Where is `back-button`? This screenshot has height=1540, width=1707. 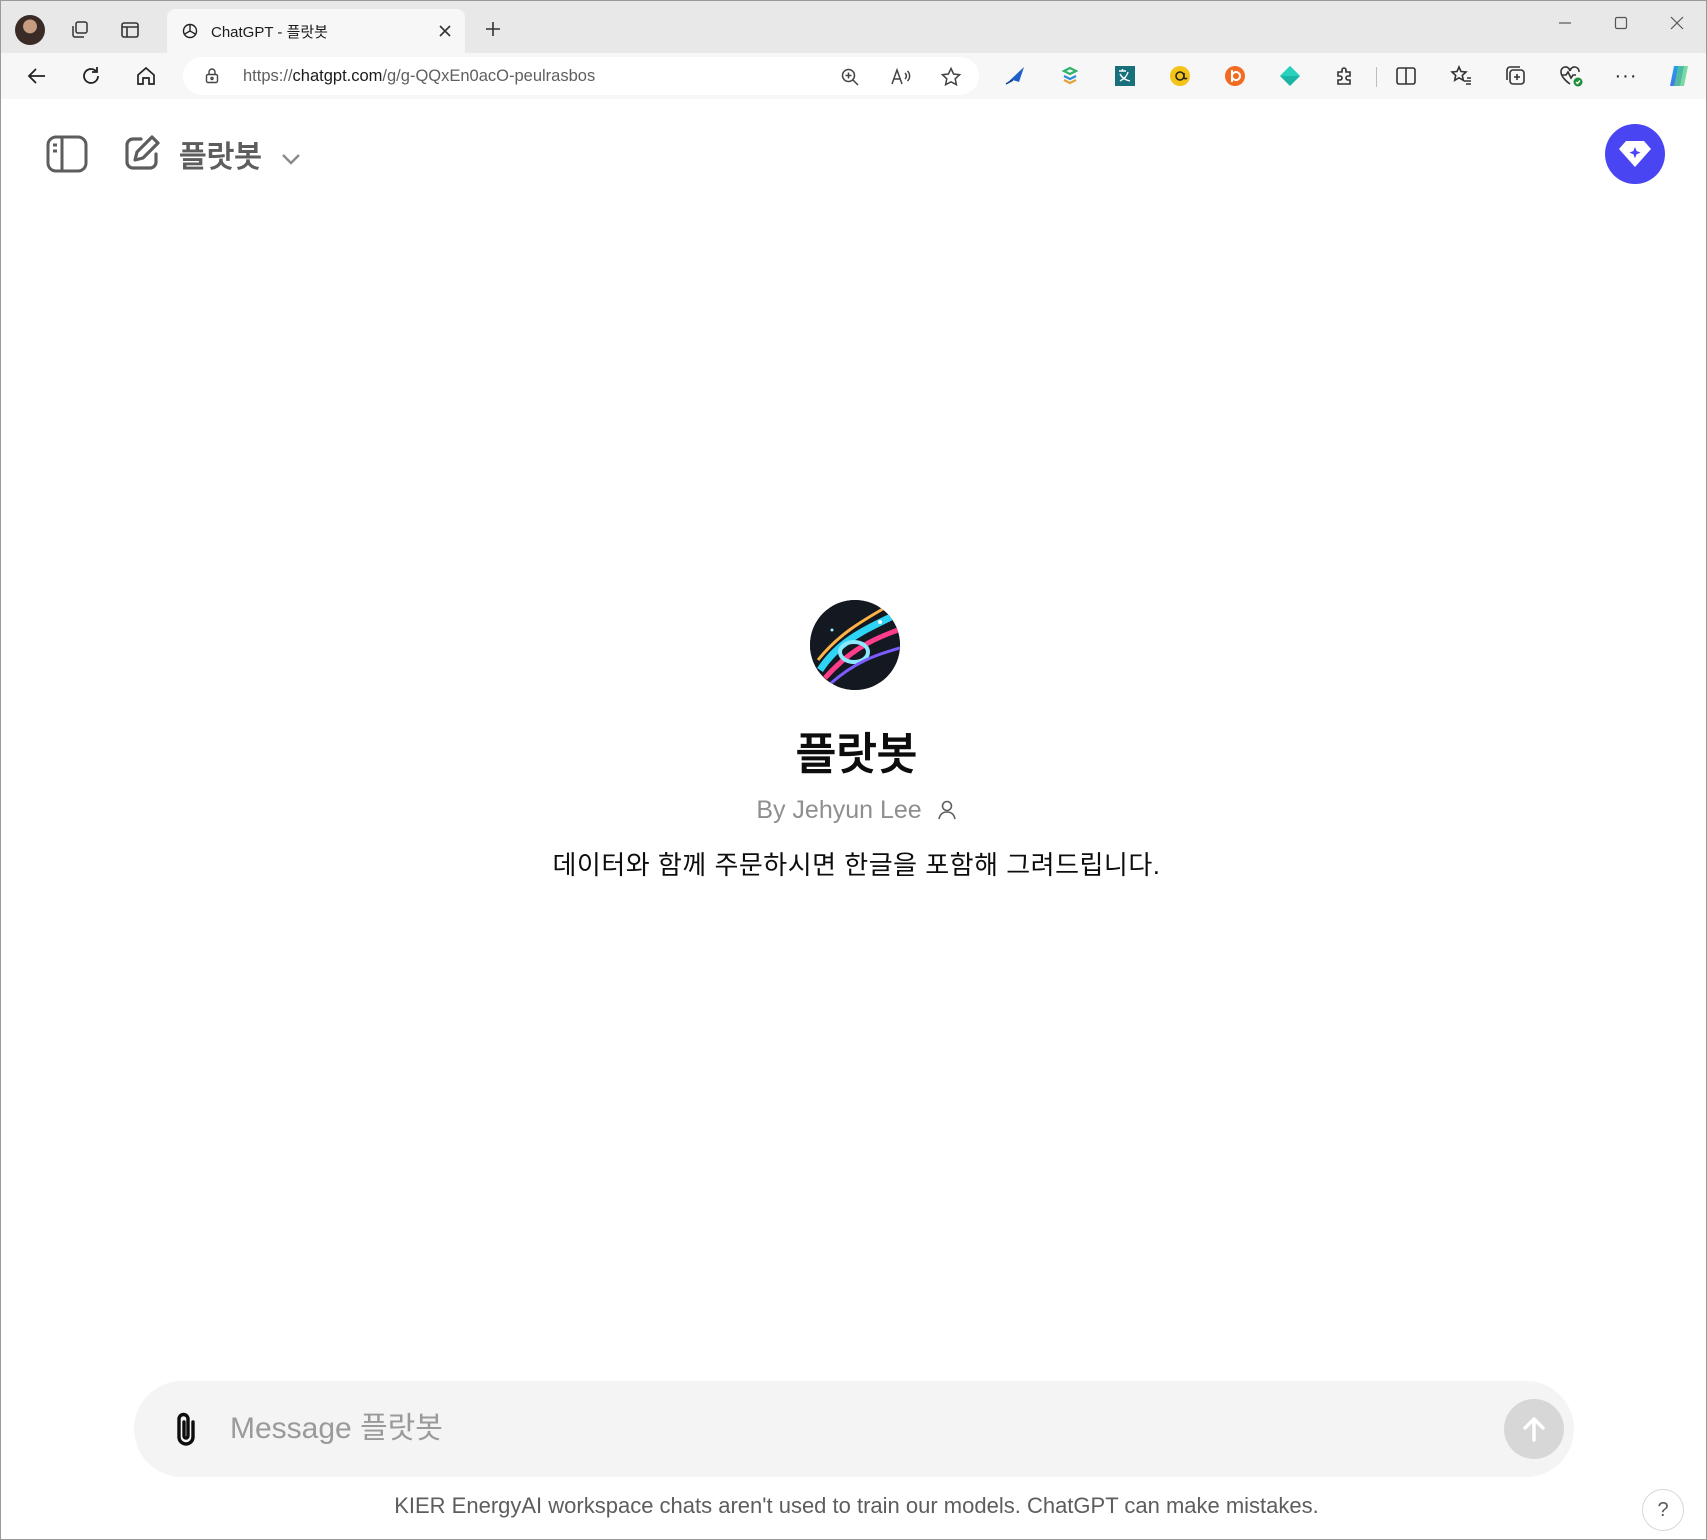 back-button is located at coordinates (37, 76).